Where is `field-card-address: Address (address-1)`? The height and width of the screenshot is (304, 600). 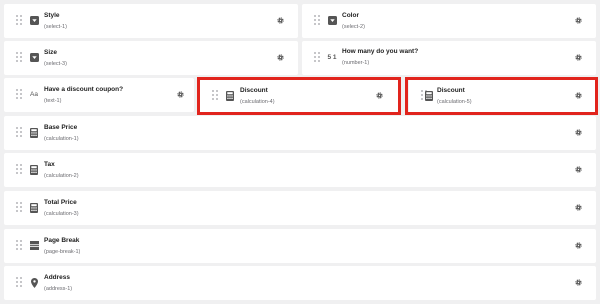 field-card-address: Address (address-1) is located at coordinates (300, 283).